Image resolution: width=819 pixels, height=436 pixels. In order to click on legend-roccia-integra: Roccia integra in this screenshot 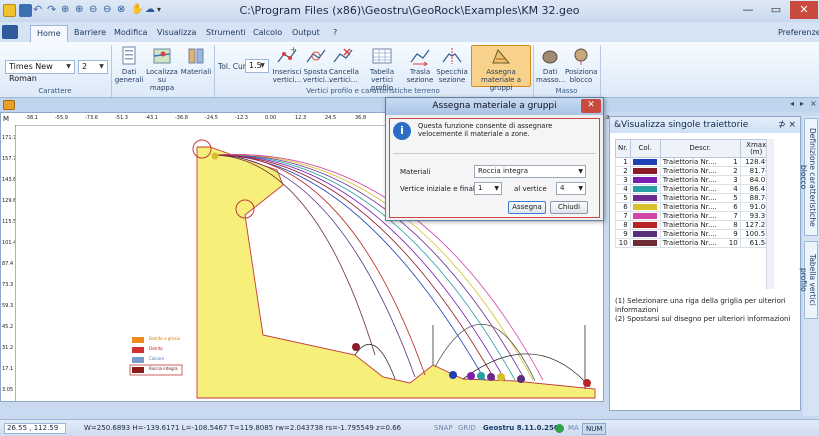, I will do `click(163, 368)`.